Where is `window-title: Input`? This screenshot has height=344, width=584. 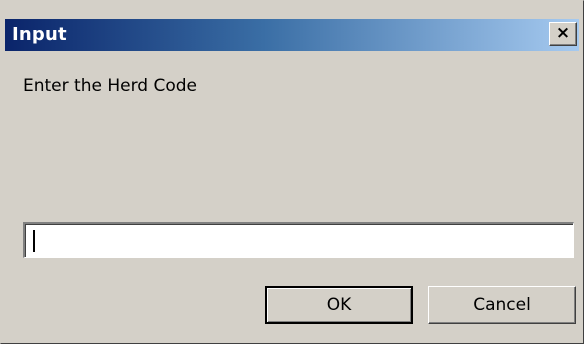 window-title: Input is located at coordinates (39, 34).